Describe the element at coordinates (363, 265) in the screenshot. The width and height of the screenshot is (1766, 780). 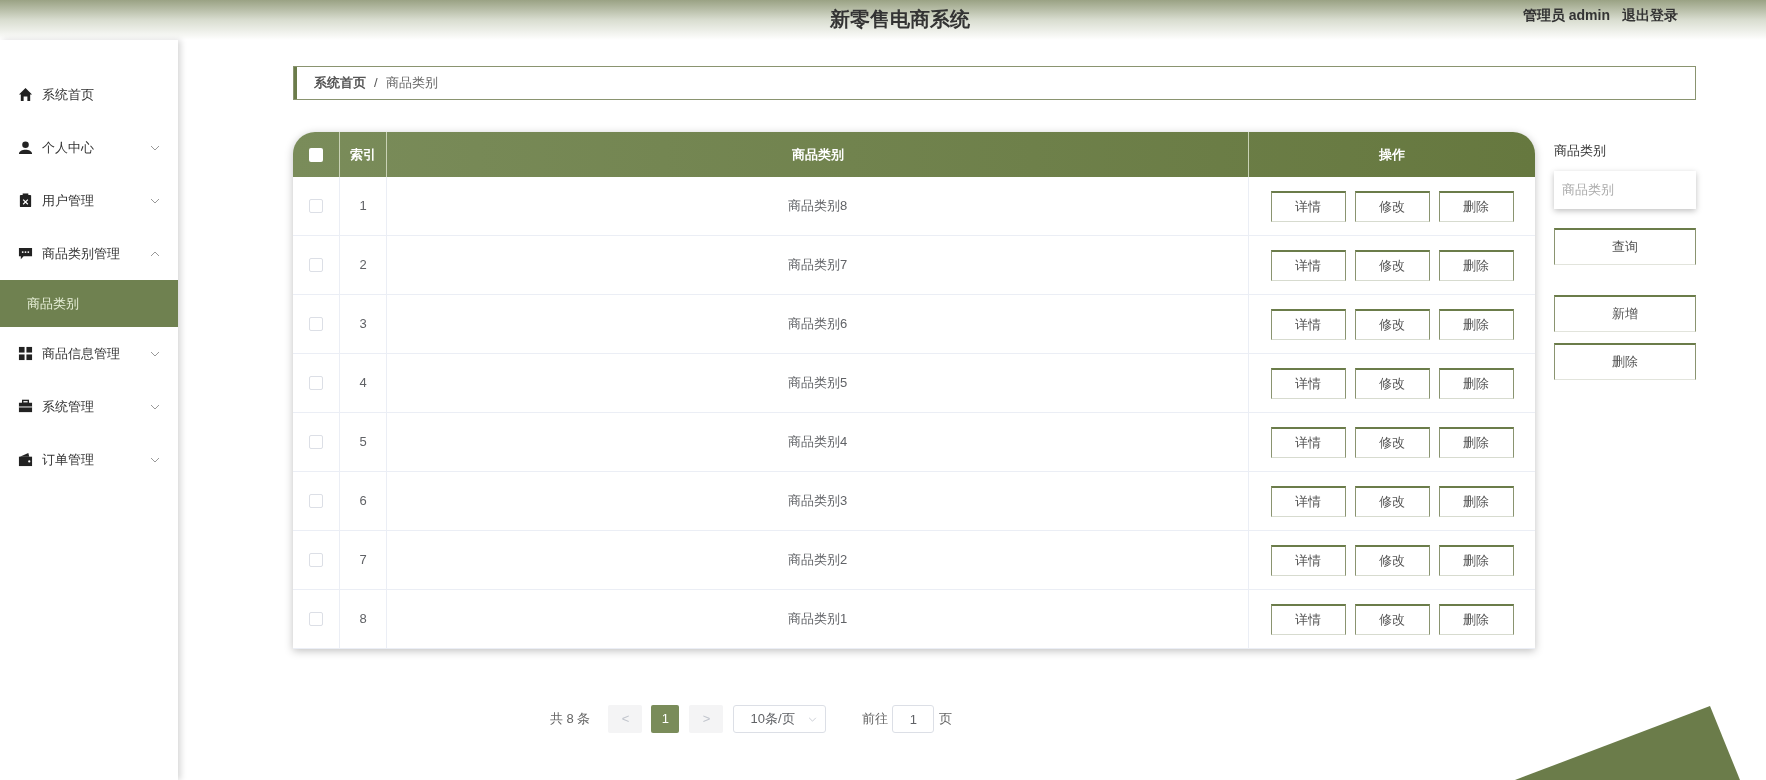
I see `table-cell-text: 2` at that location.